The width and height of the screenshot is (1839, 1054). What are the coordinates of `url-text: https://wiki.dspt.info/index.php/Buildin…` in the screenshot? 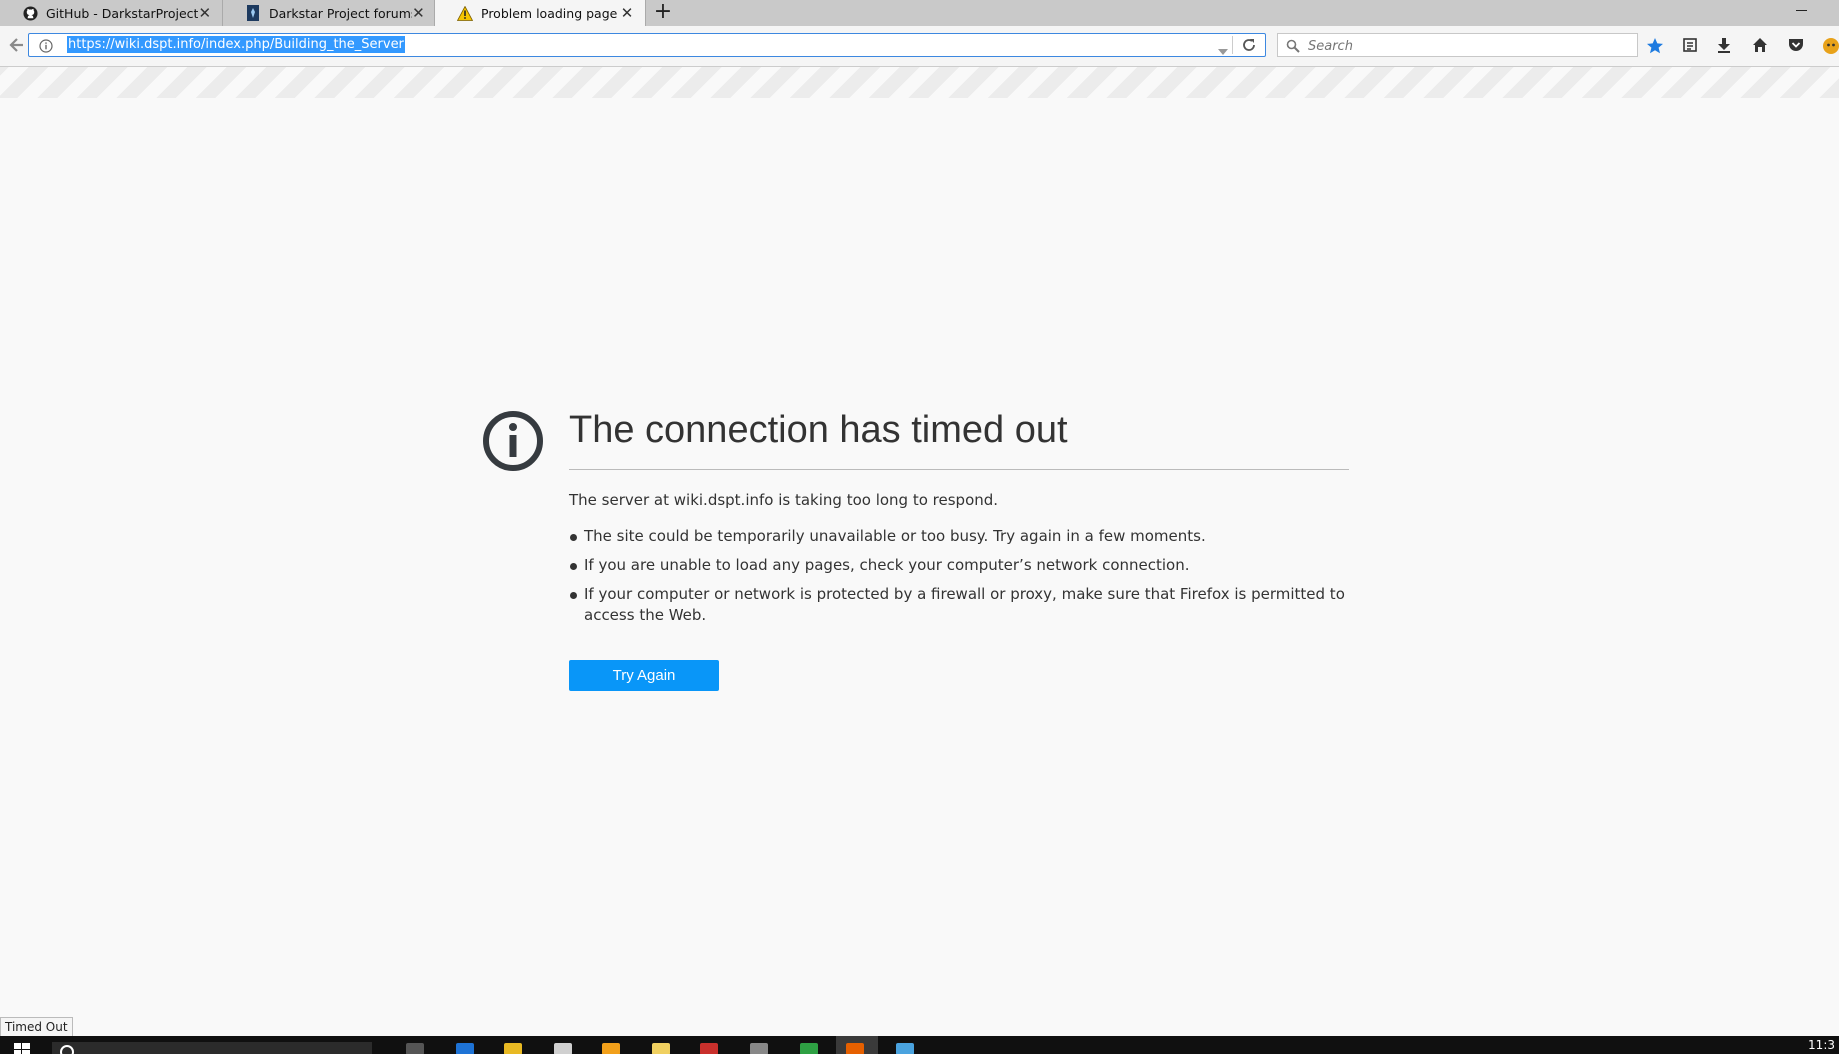 It's located at (236, 44).